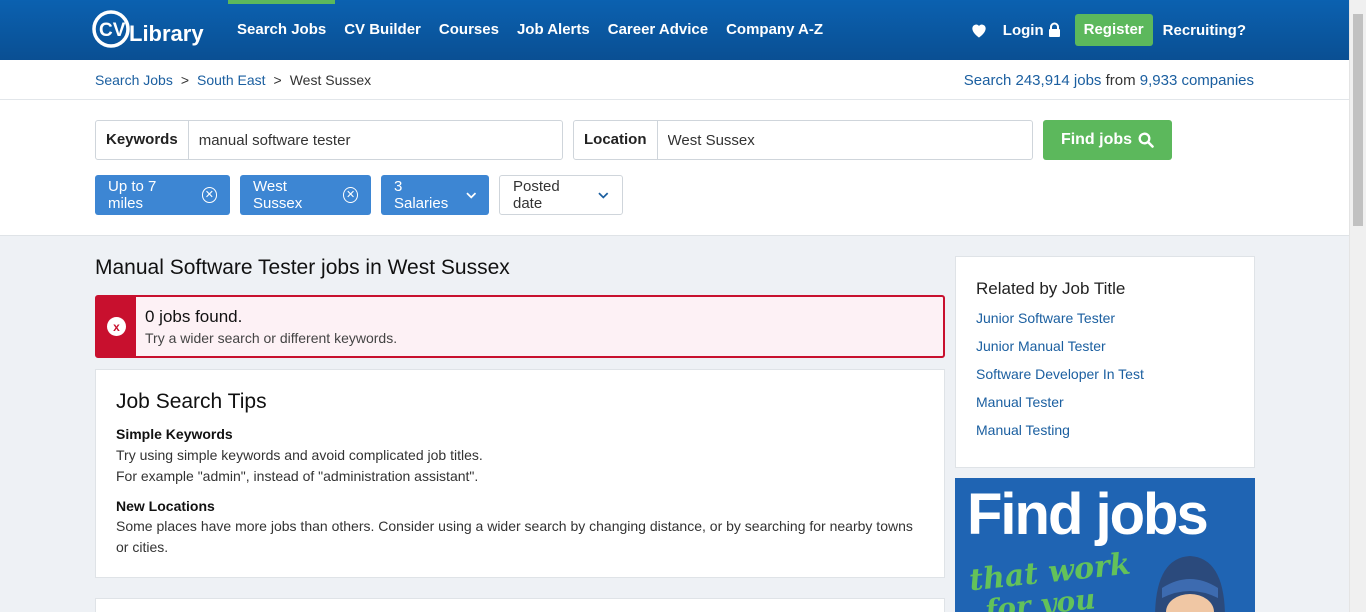 The width and height of the screenshot is (1366, 612). Describe the element at coordinates (520, 605) in the screenshot. I see `next-card` at that location.